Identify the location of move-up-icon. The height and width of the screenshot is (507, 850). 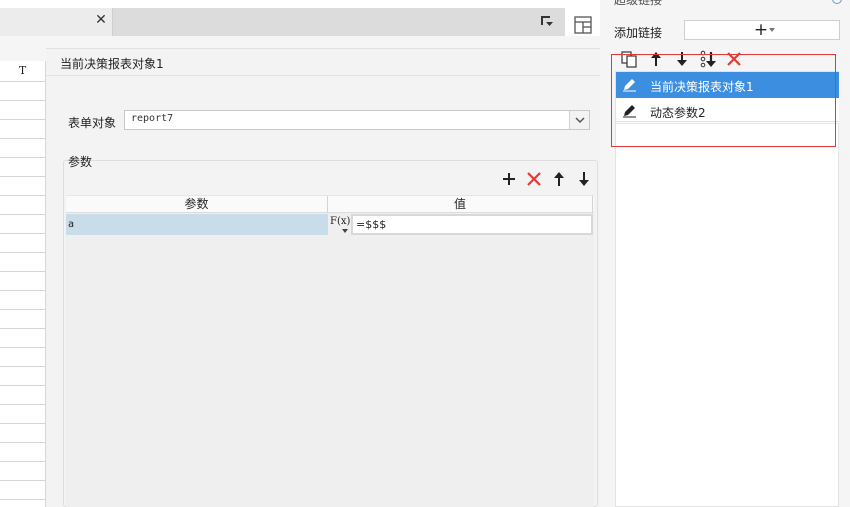
(559, 179).